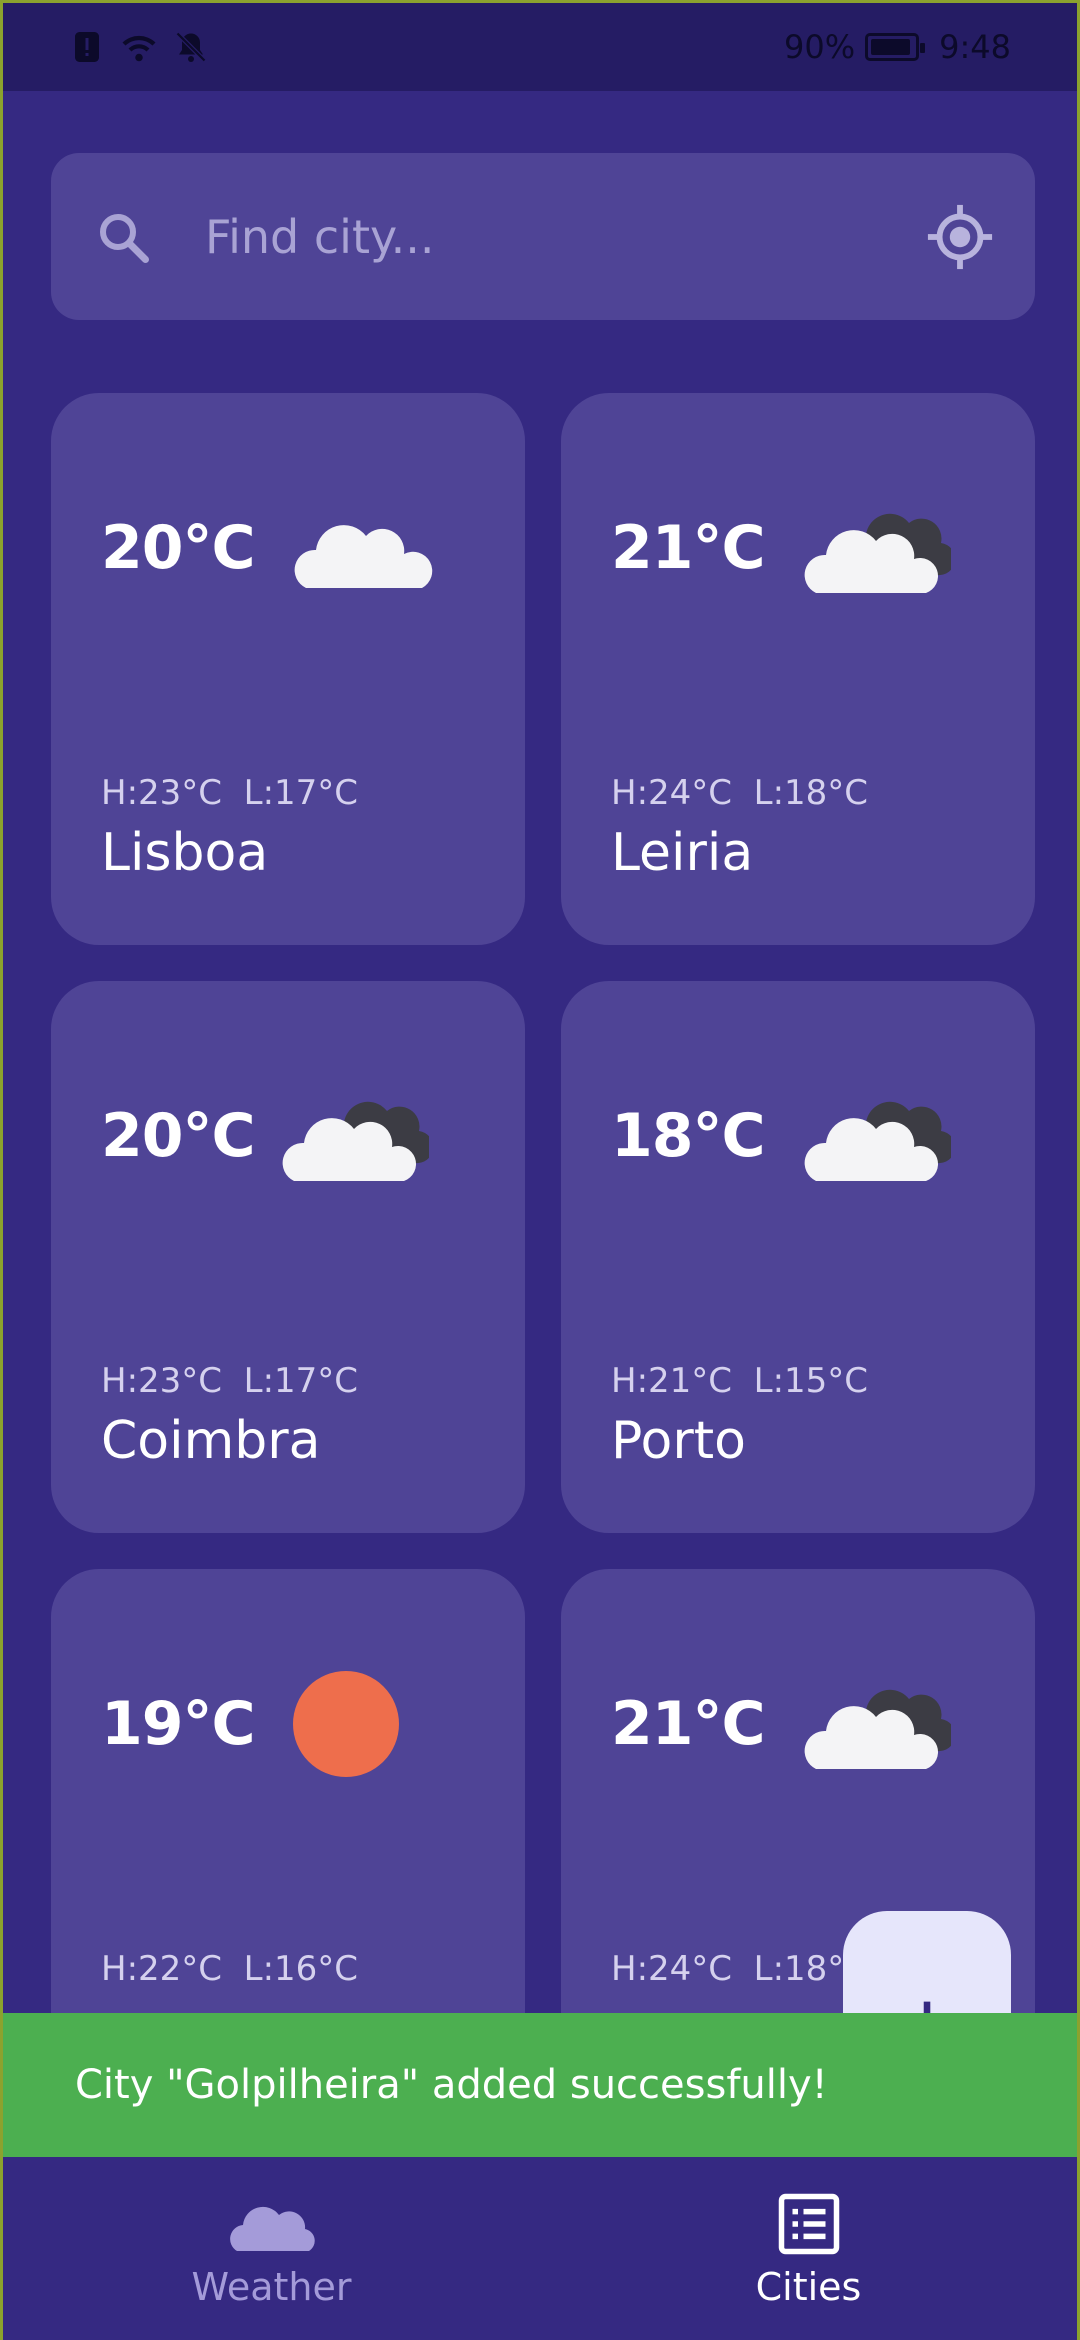 This screenshot has width=1080, height=2340. I want to click on search-bar, so click(543, 236).